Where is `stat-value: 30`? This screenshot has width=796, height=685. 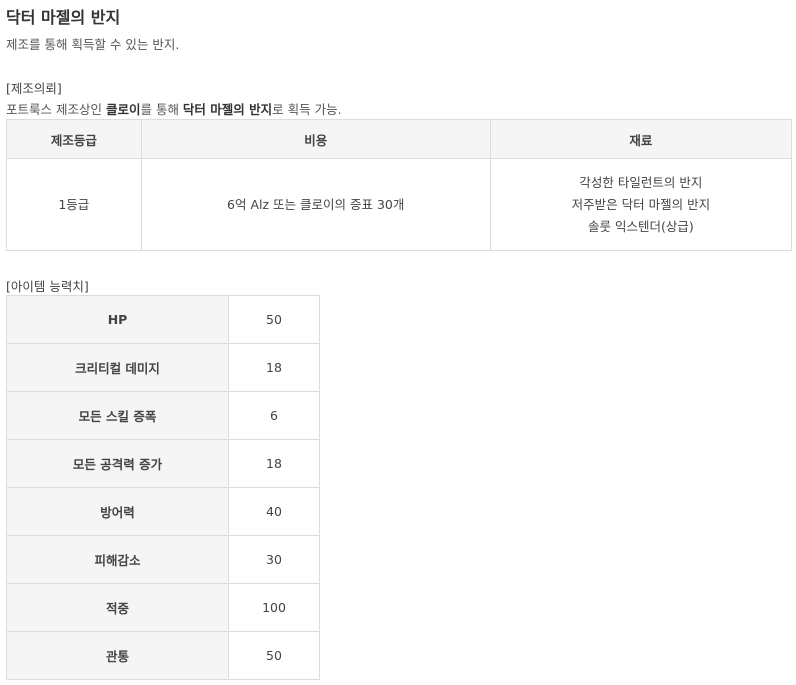
stat-value: 30 is located at coordinates (274, 559).